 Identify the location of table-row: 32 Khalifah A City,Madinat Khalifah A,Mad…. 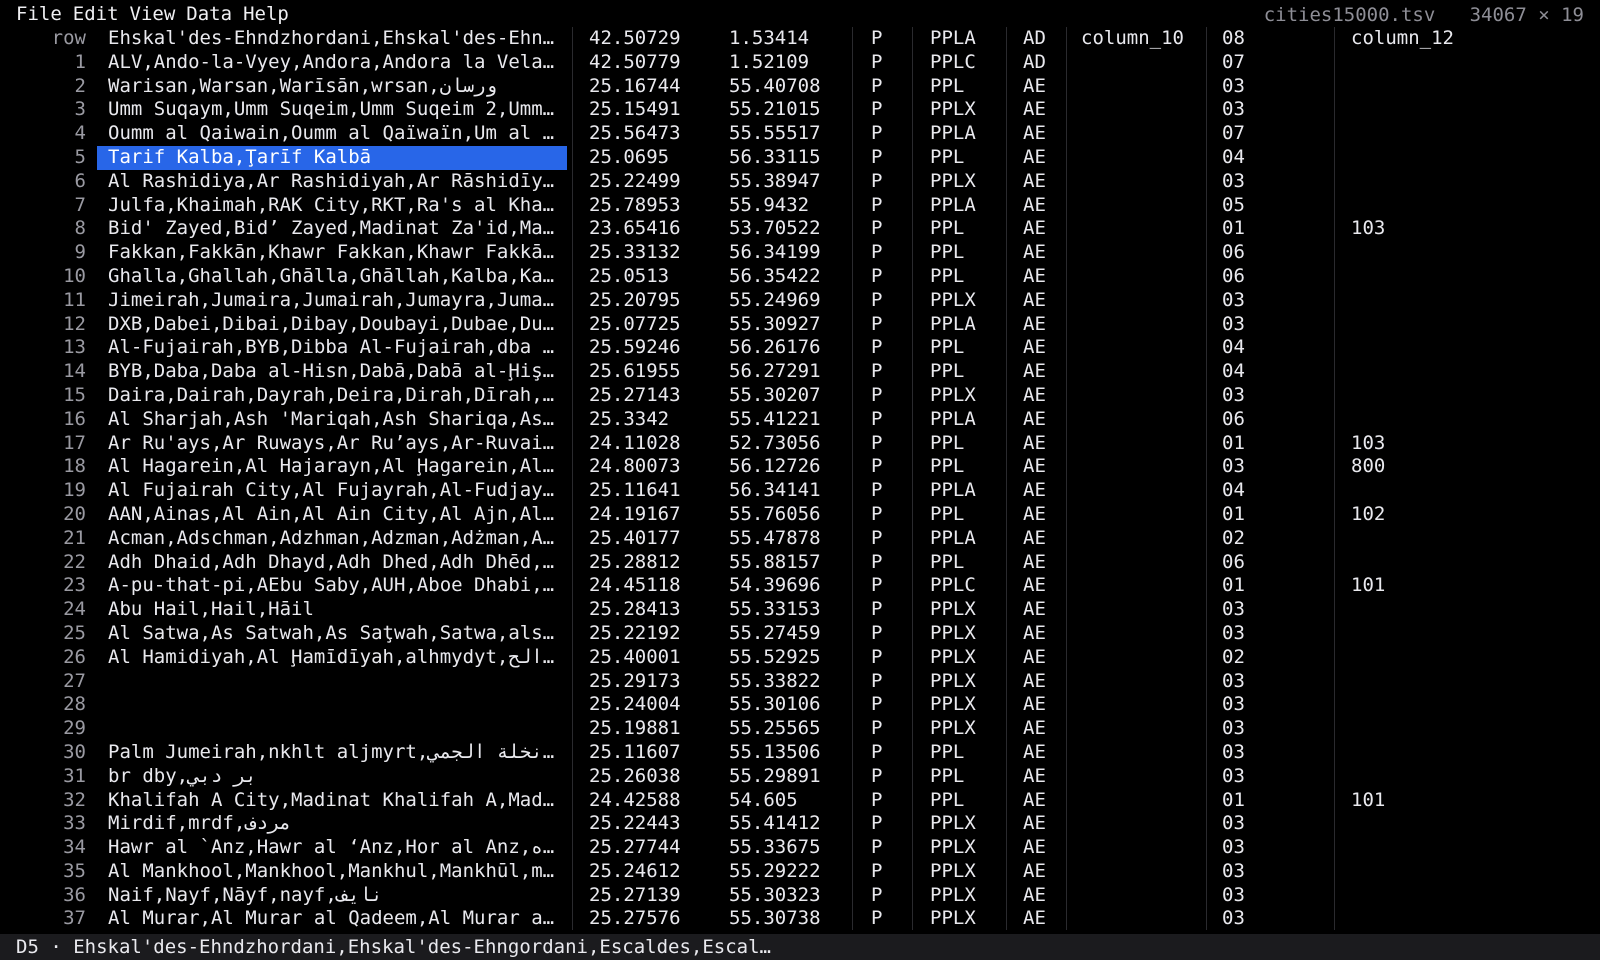
(800, 801).